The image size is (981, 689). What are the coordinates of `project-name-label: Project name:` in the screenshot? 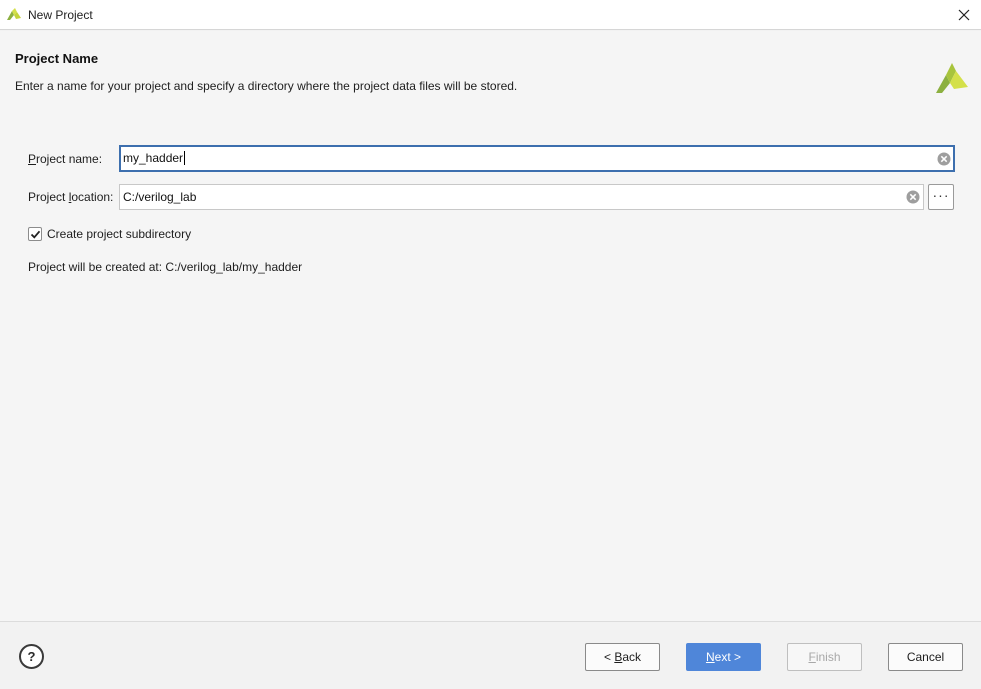 It's located at (65, 159).